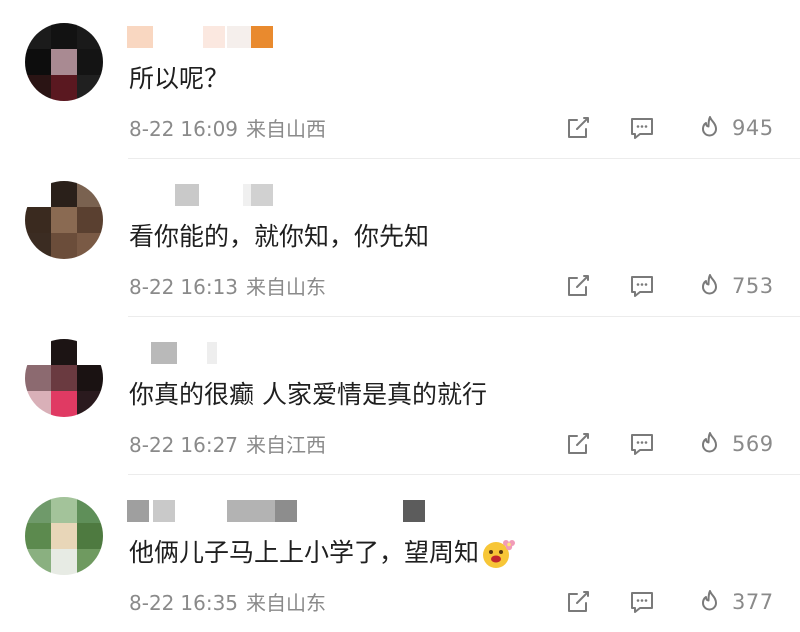 The height and width of the screenshot is (632, 800). I want to click on comment-meta: 8-22 16:35 来自山东, so click(227, 603).